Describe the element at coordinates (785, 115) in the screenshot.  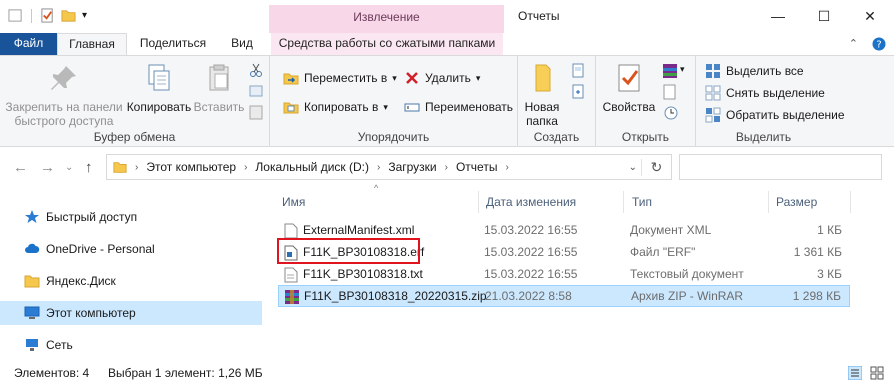
I see `invert-selection-label: Обратить выделение` at that location.